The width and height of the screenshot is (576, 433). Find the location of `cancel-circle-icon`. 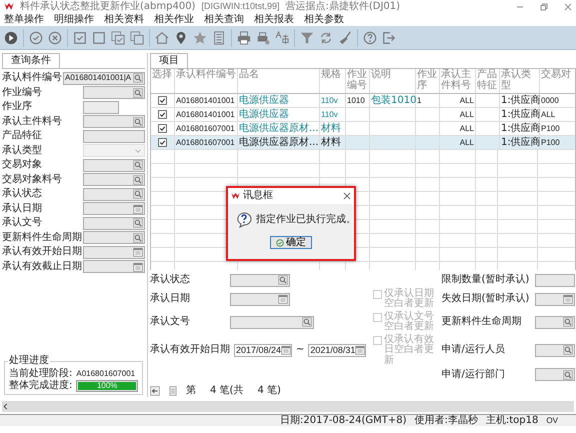

cancel-circle-icon is located at coordinates (55, 37).